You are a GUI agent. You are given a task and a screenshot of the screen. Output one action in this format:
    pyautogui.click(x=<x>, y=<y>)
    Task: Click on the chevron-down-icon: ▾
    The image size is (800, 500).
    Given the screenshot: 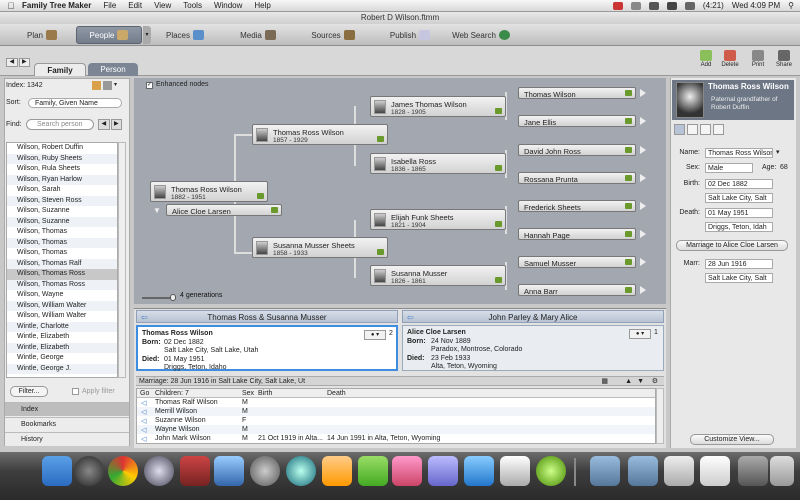 What is the action you would take?
    pyautogui.click(x=117, y=86)
    